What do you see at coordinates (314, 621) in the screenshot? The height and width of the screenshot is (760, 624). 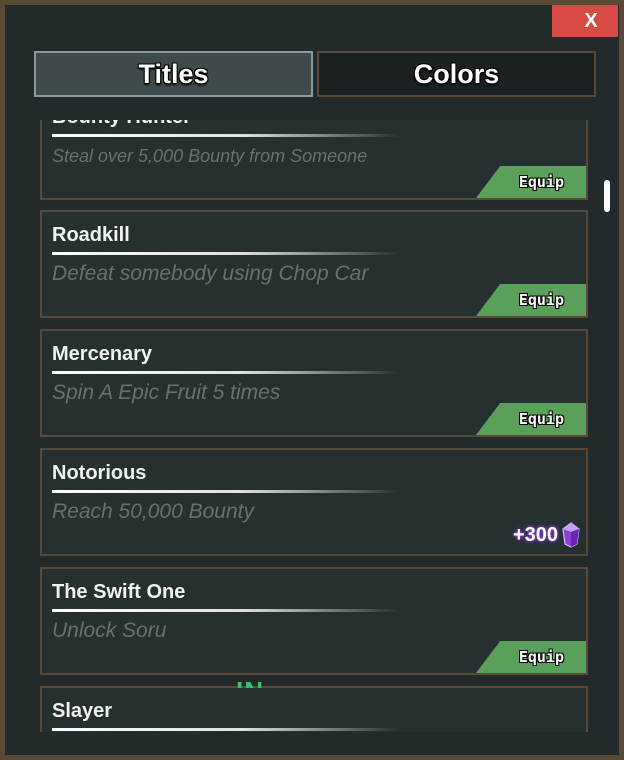 I see `title-card-the-swift-one: The Swift One Unlock Soru Equip` at bounding box center [314, 621].